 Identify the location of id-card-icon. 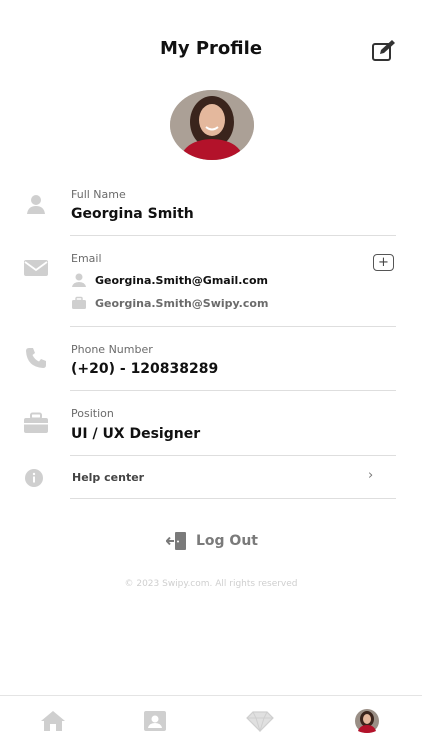
(155, 721).